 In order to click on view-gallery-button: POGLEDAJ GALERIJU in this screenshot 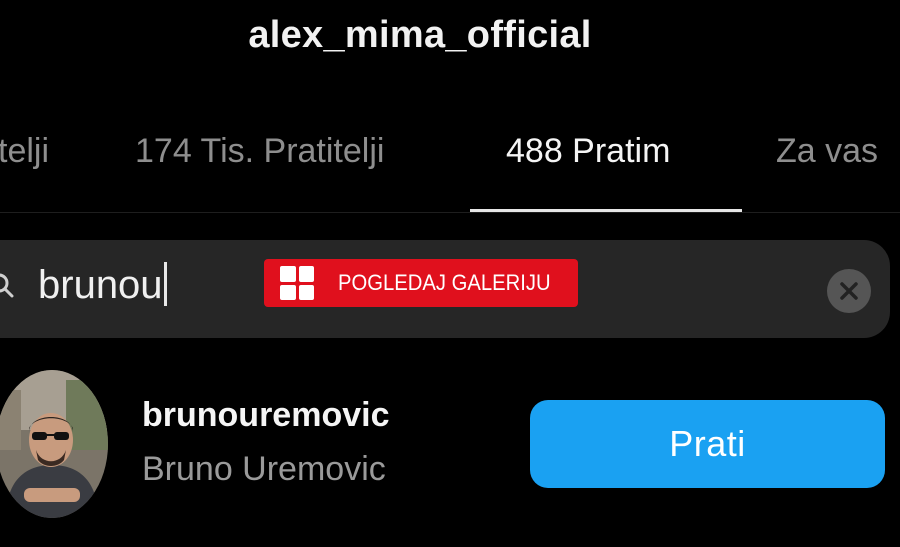, I will do `click(421, 283)`.